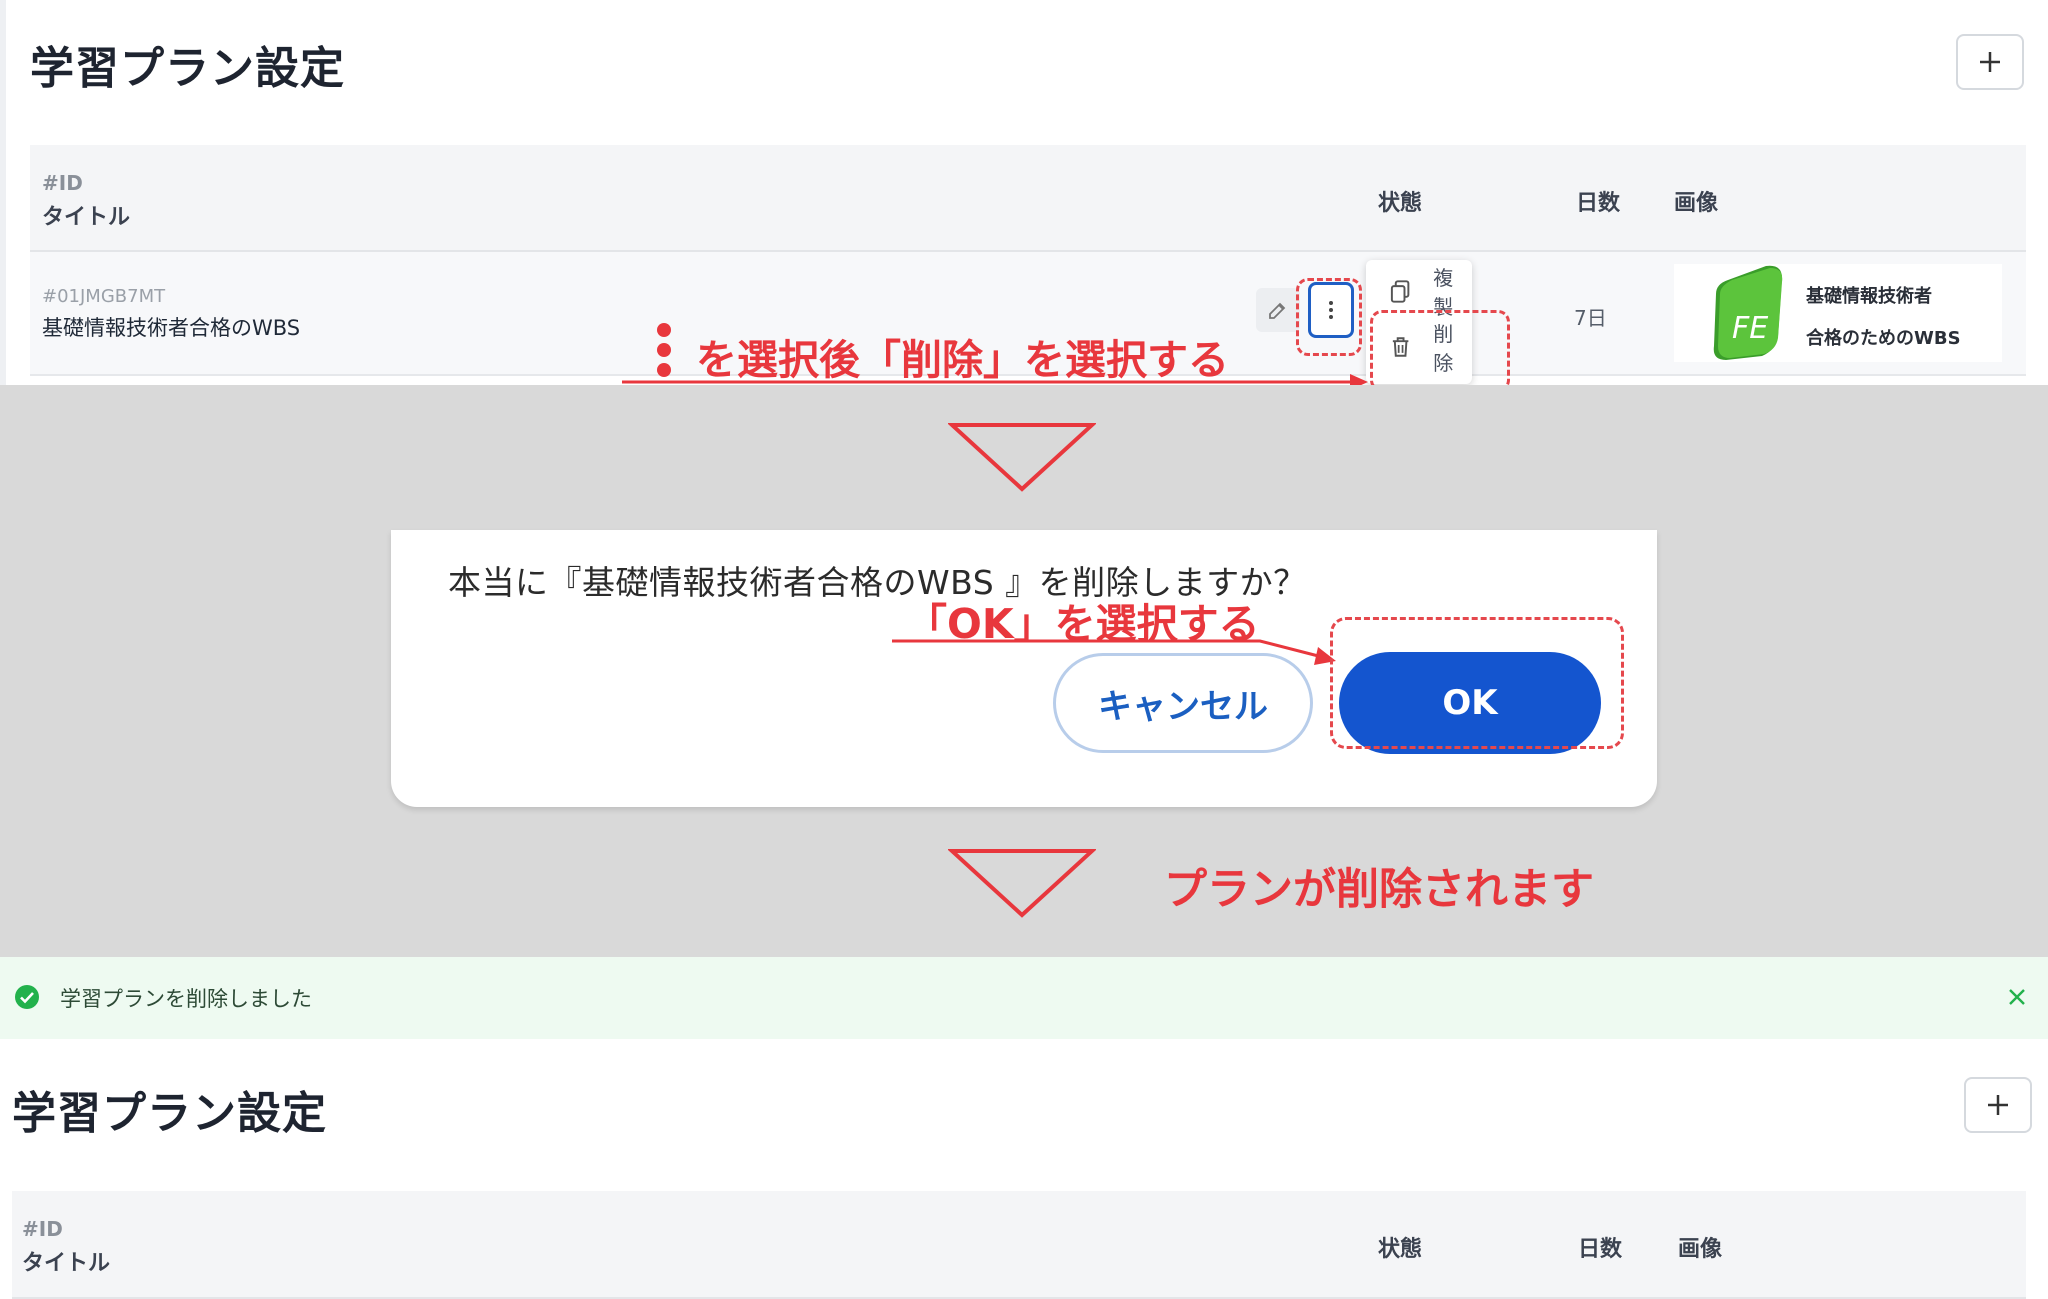 The width and height of the screenshot is (2048, 1299). What do you see at coordinates (1400, 291) in the screenshot?
I see `copy-icon` at bounding box center [1400, 291].